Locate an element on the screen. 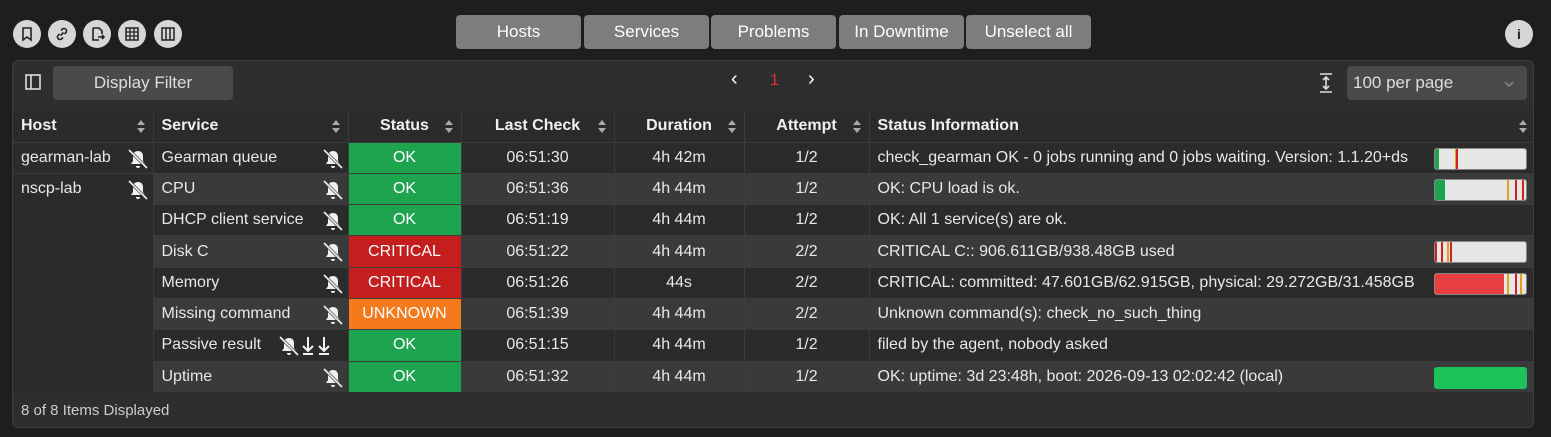 The height and width of the screenshot is (437, 1551). service-cell: Missing command is located at coordinates (251, 313).